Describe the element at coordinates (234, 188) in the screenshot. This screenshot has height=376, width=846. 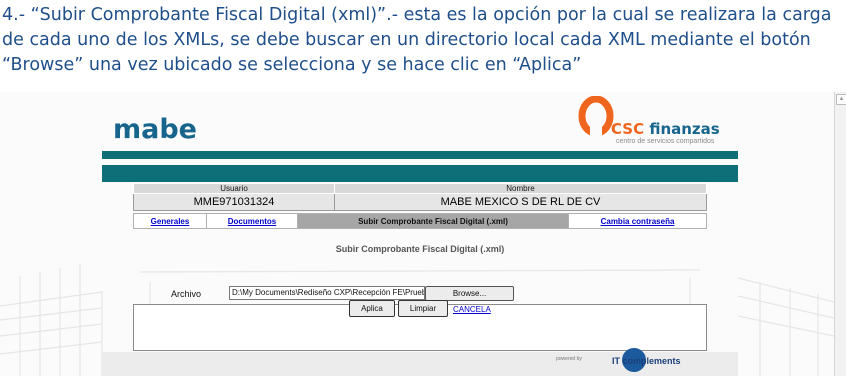
I see `usuario-header: Usuario` at that location.